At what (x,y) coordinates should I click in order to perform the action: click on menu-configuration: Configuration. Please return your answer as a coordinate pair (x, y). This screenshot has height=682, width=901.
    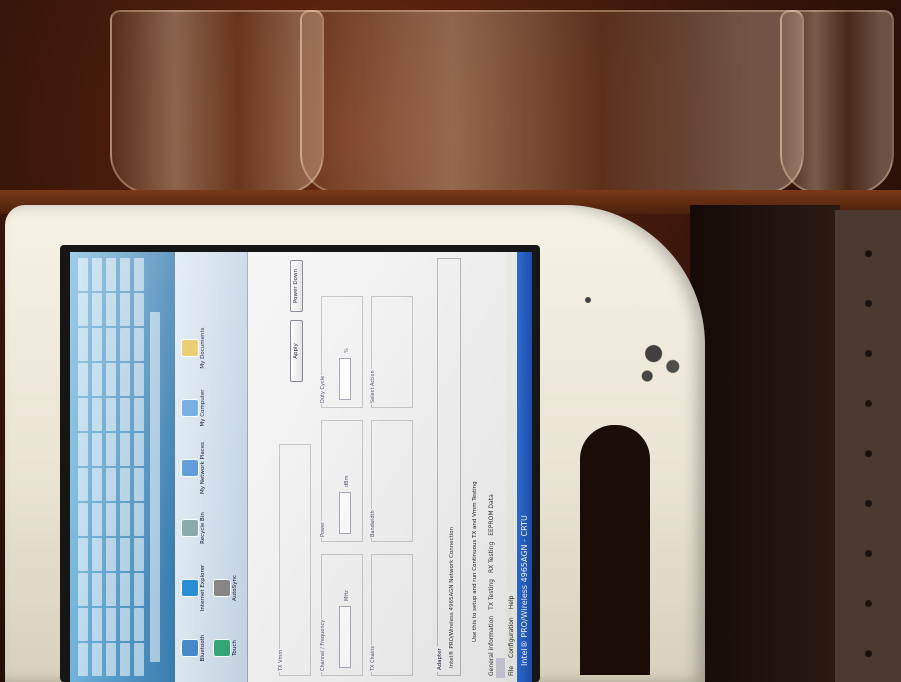
    Looking at the image, I should click on (511, 637).